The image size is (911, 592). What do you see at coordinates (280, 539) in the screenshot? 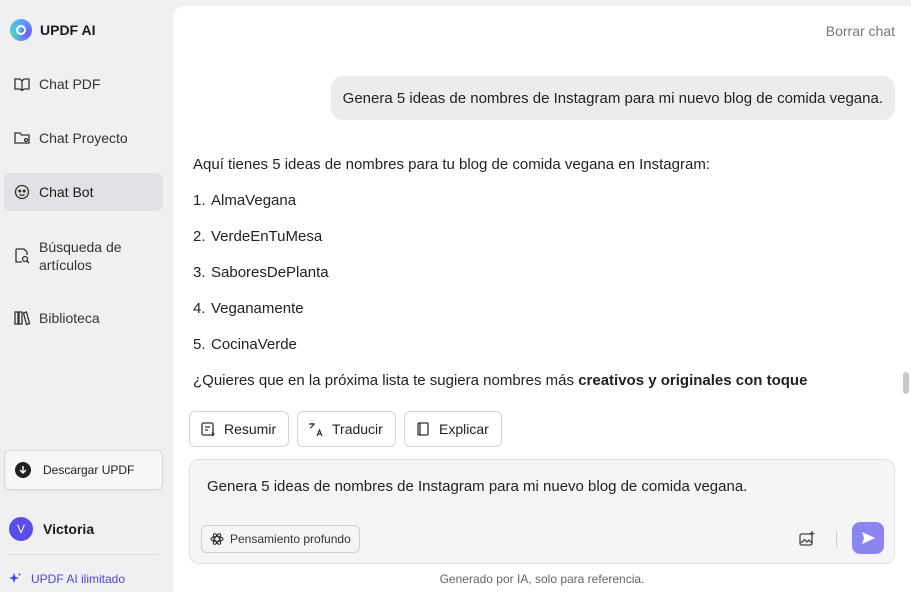
I see `deep-thinking-button: Pensamiento profundo` at bounding box center [280, 539].